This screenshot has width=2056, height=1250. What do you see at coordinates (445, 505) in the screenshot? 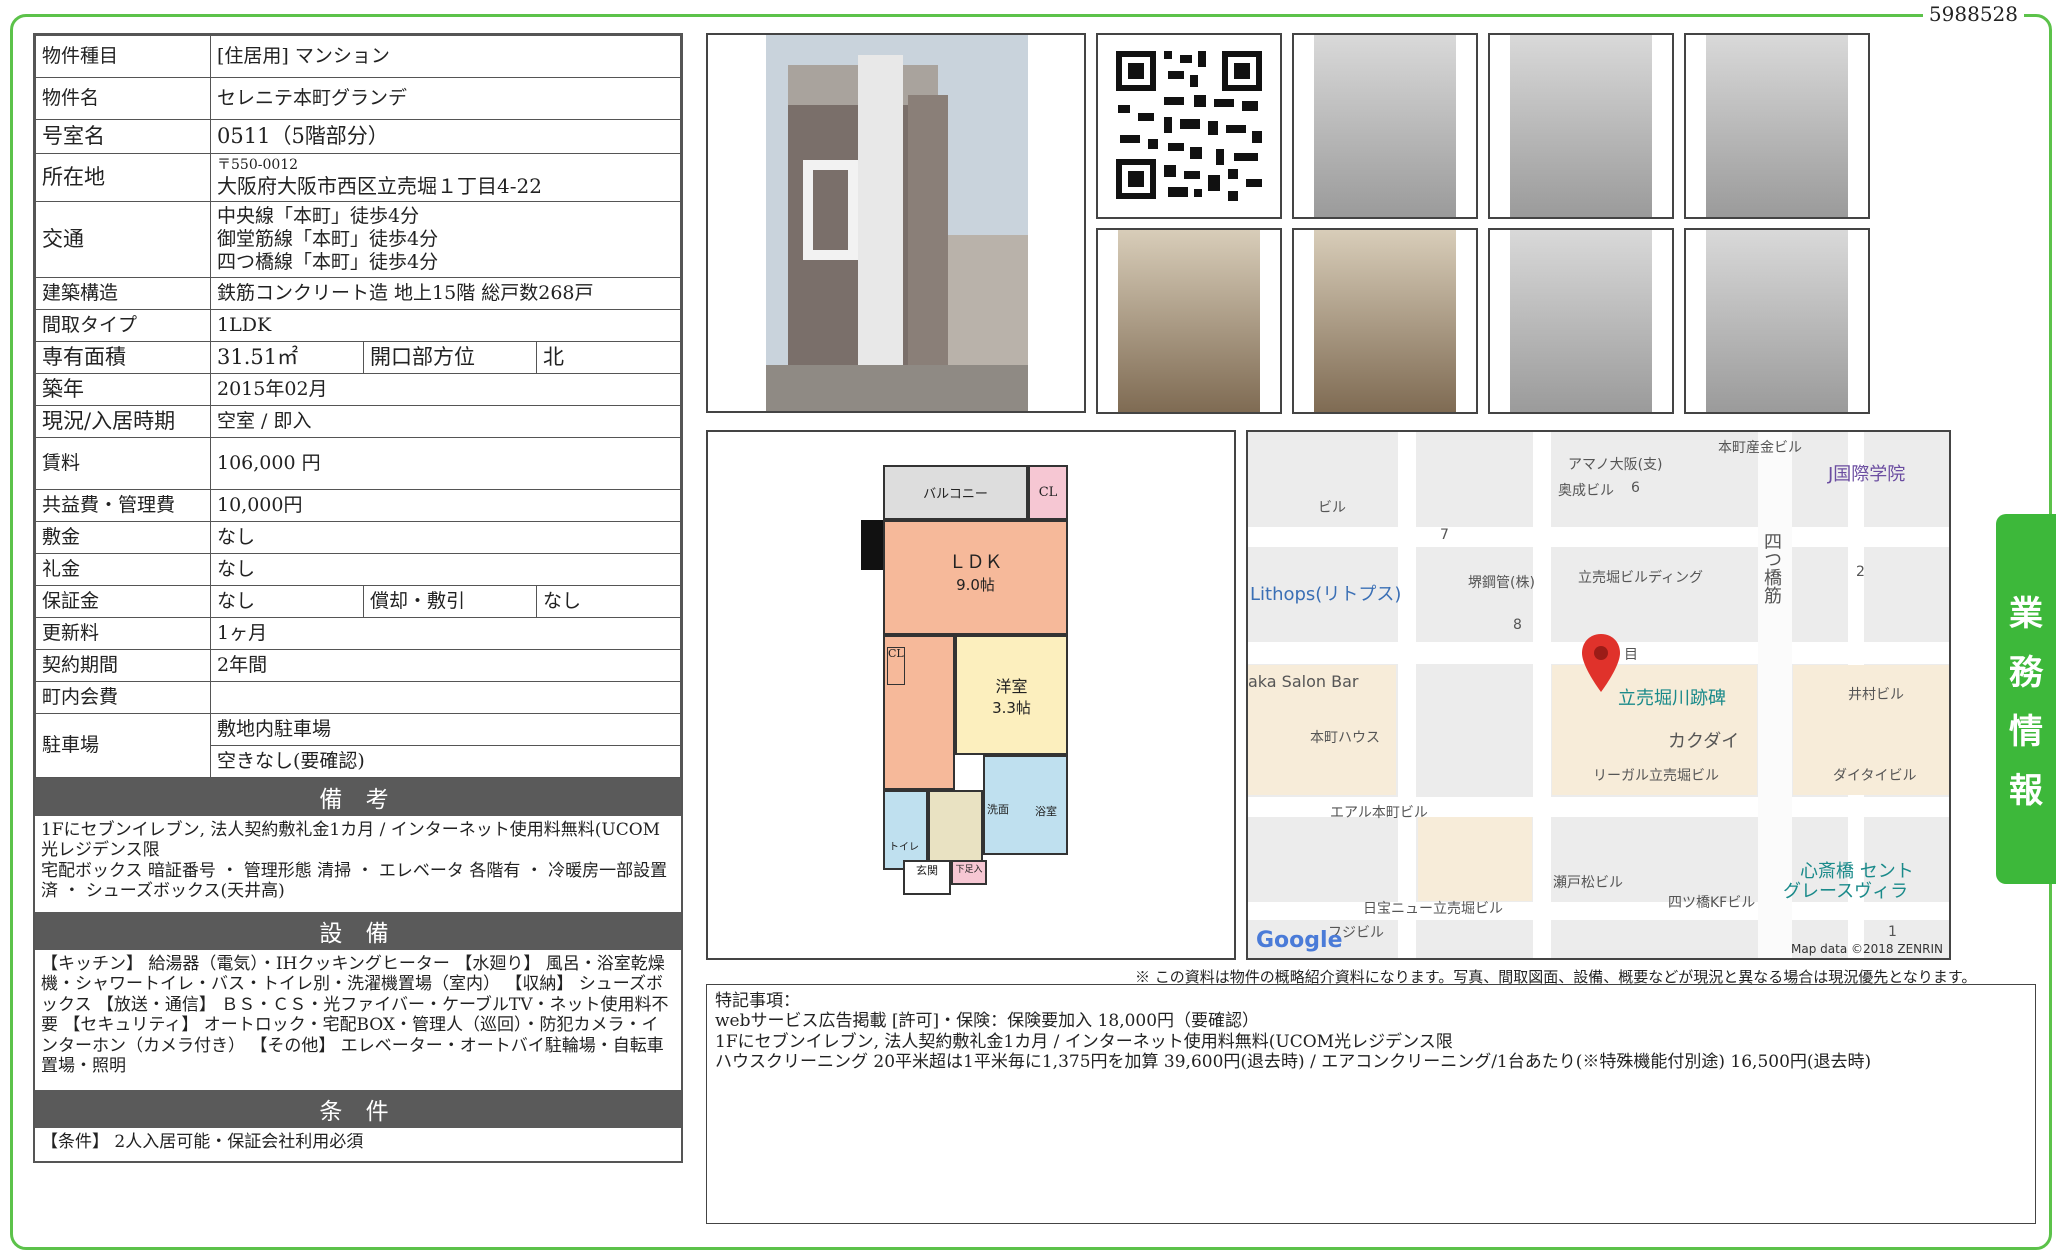
I see `fee-value: 10,000円` at bounding box center [445, 505].